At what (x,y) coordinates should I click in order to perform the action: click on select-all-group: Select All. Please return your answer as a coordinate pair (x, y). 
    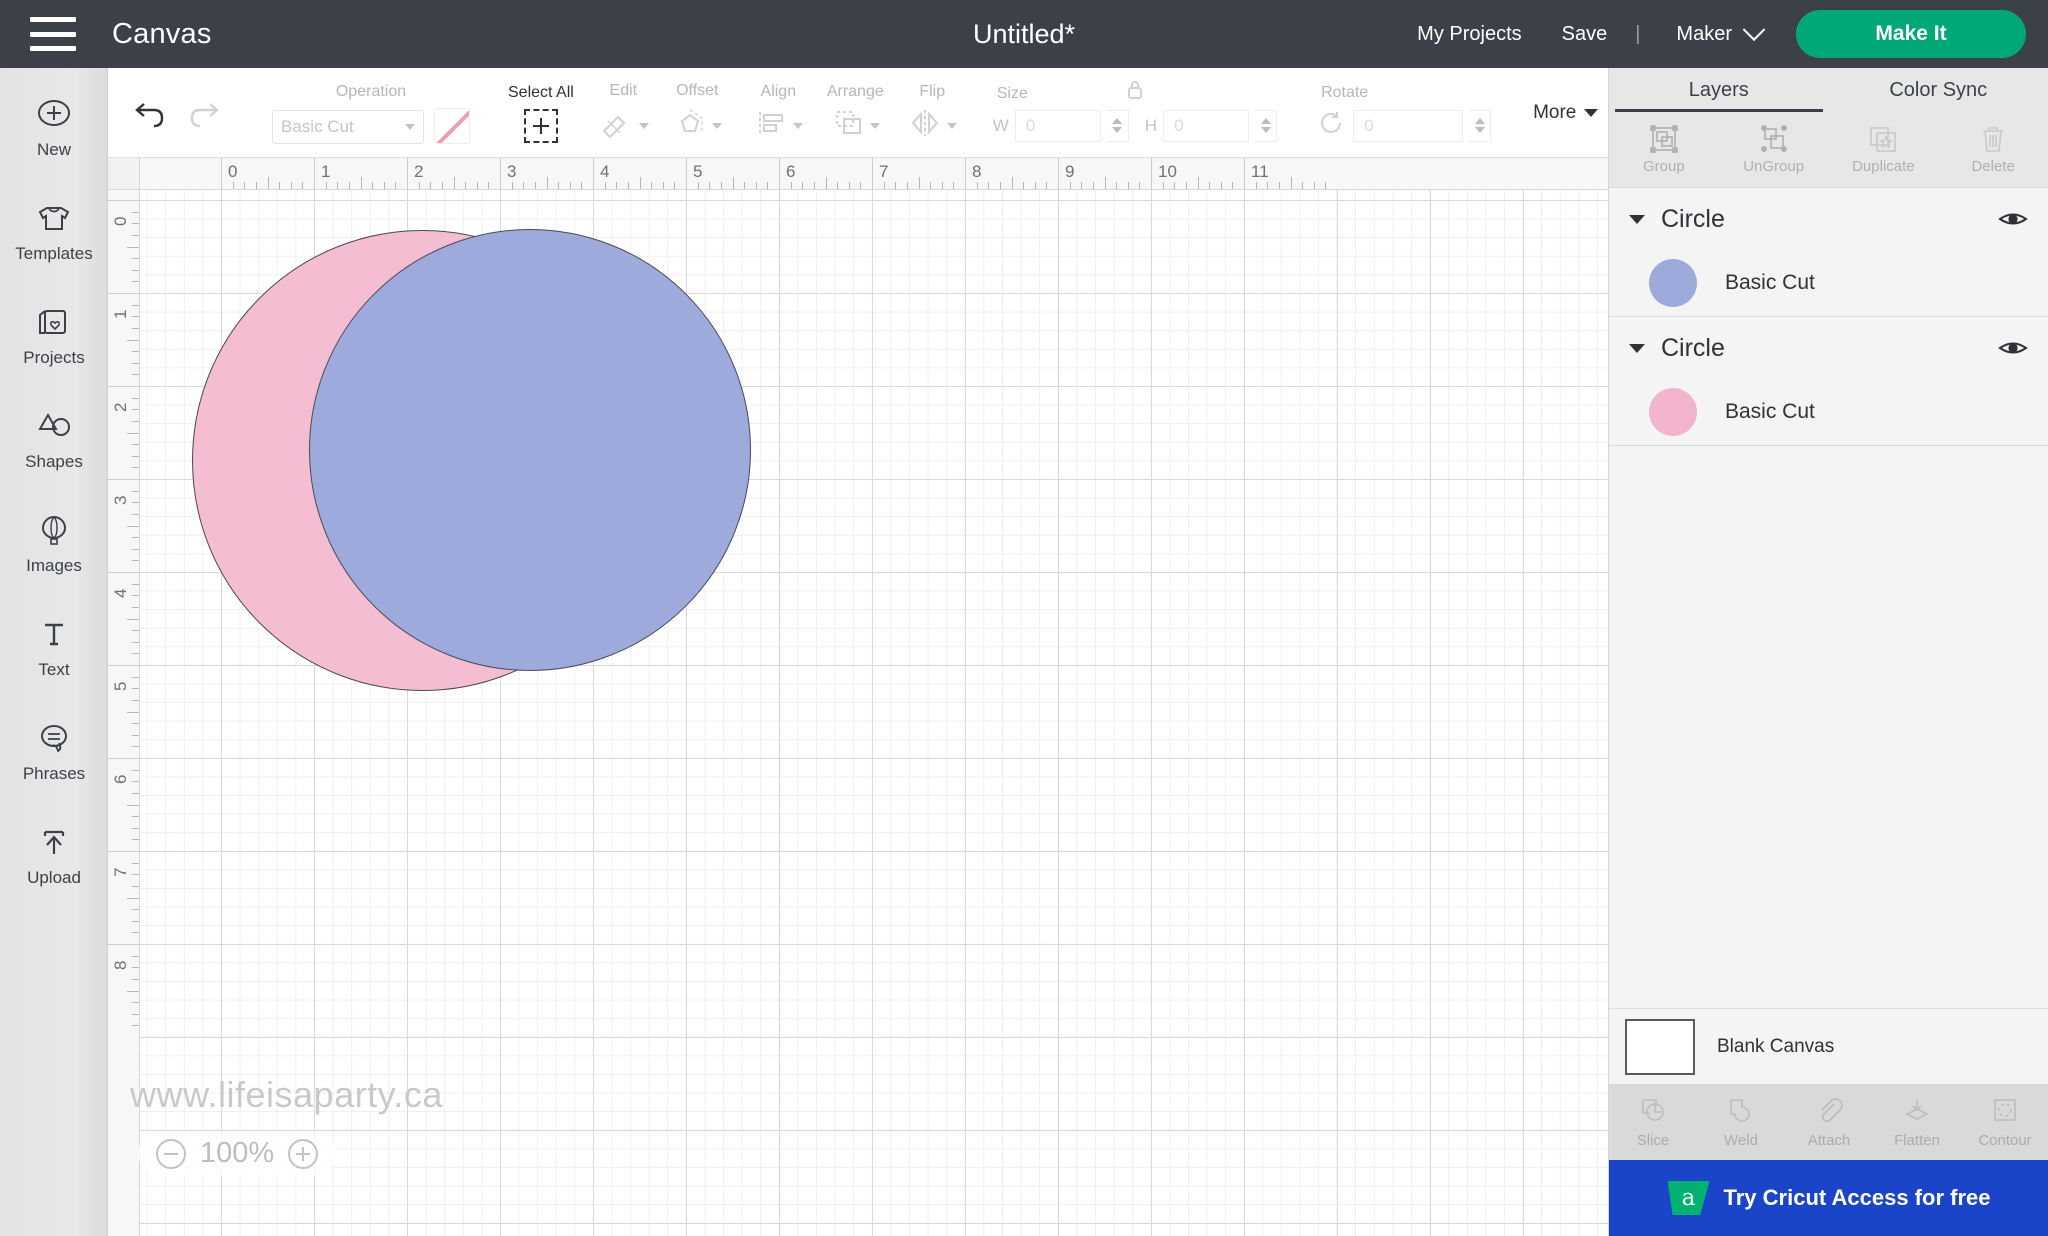
    Looking at the image, I should click on (541, 113).